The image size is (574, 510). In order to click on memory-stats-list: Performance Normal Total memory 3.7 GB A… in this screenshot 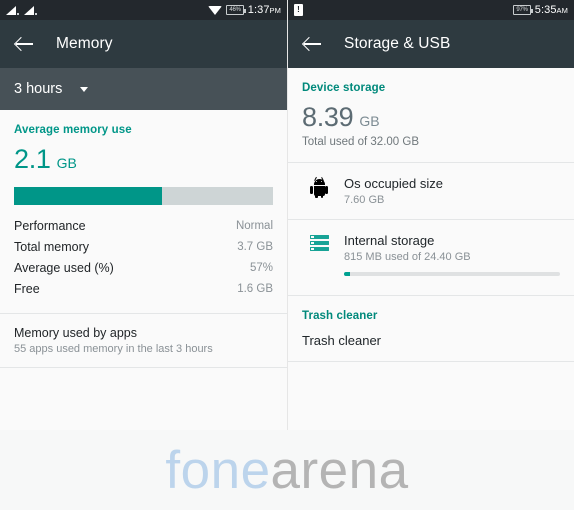, I will do `click(143, 252)`.